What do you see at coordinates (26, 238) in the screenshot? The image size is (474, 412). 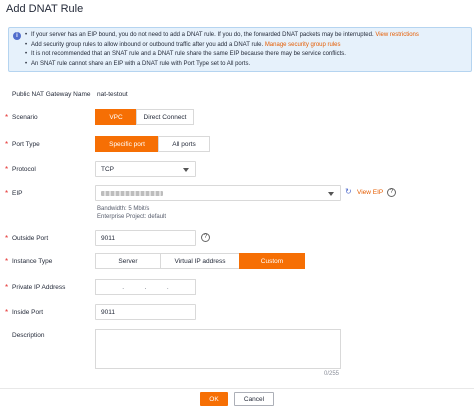 I see `outside-port-label: Outside Port` at bounding box center [26, 238].